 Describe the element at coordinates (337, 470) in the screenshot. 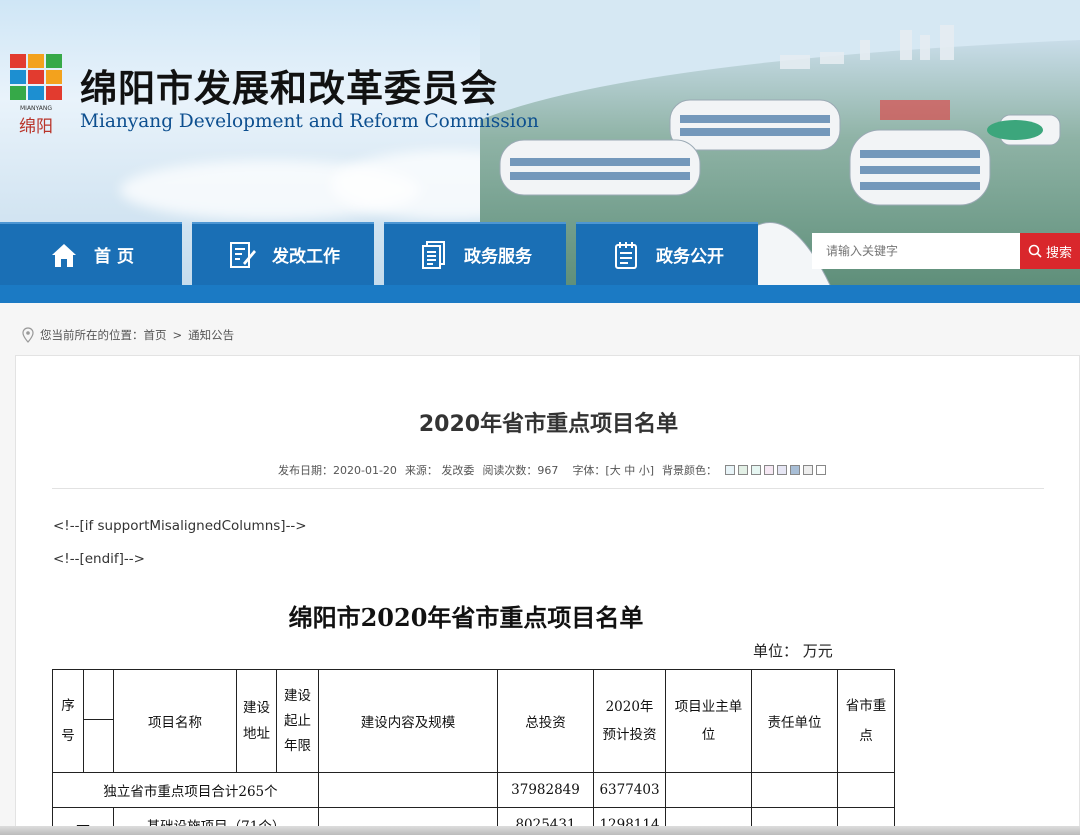

I see `publish-date: 发布日期：2020-01-20` at that location.